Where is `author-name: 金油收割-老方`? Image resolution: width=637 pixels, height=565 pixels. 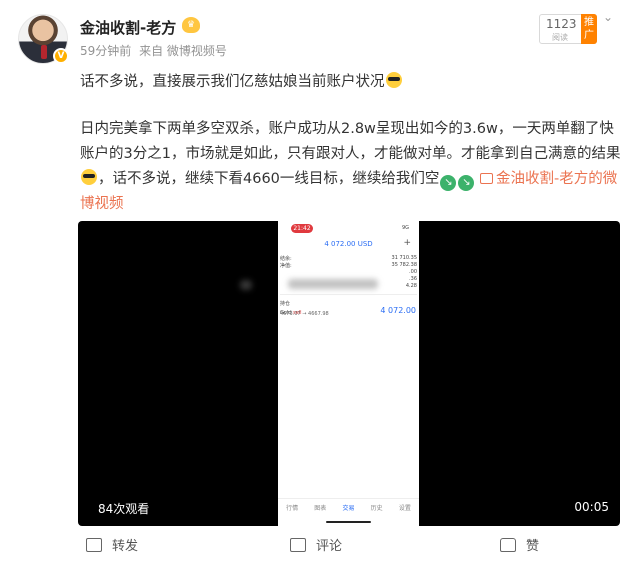
author-name: 金油收割-老方 is located at coordinates (128, 27).